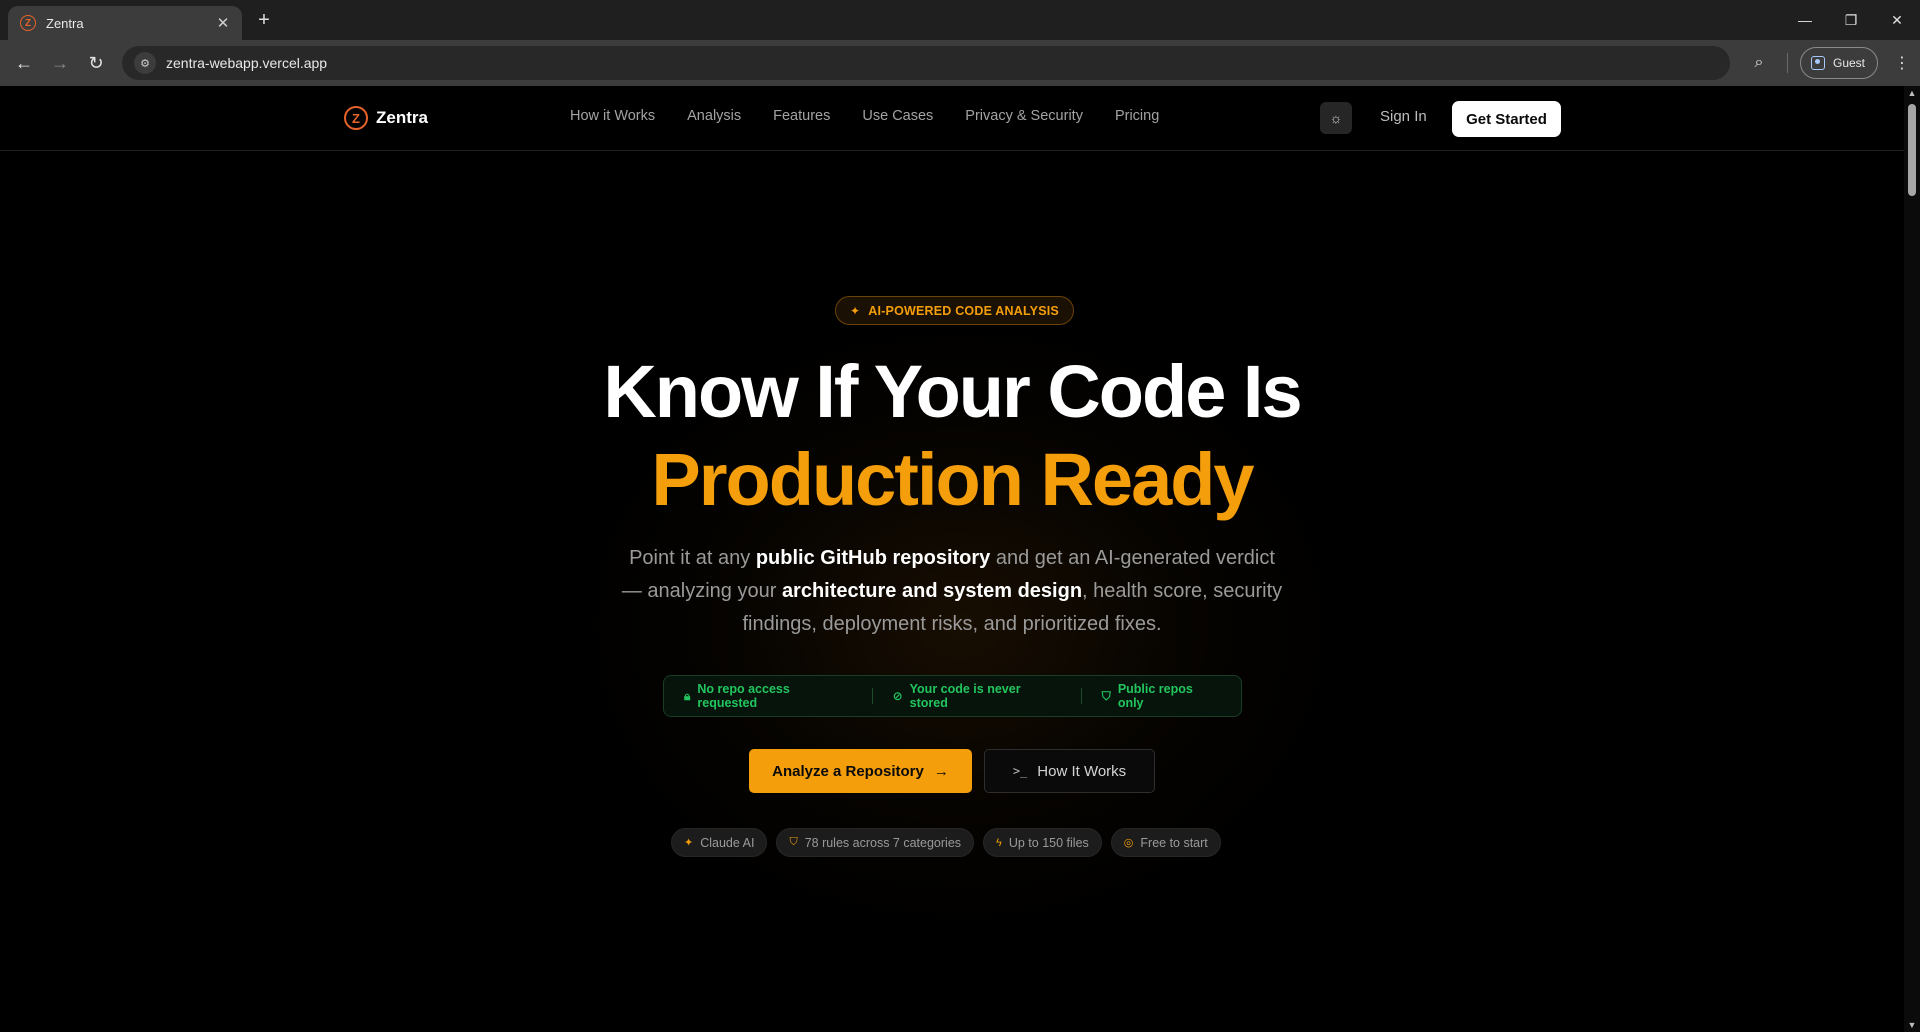 This screenshot has width=1920, height=1032. I want to click on lock-icon: 🔒︎, so click(687, 695).